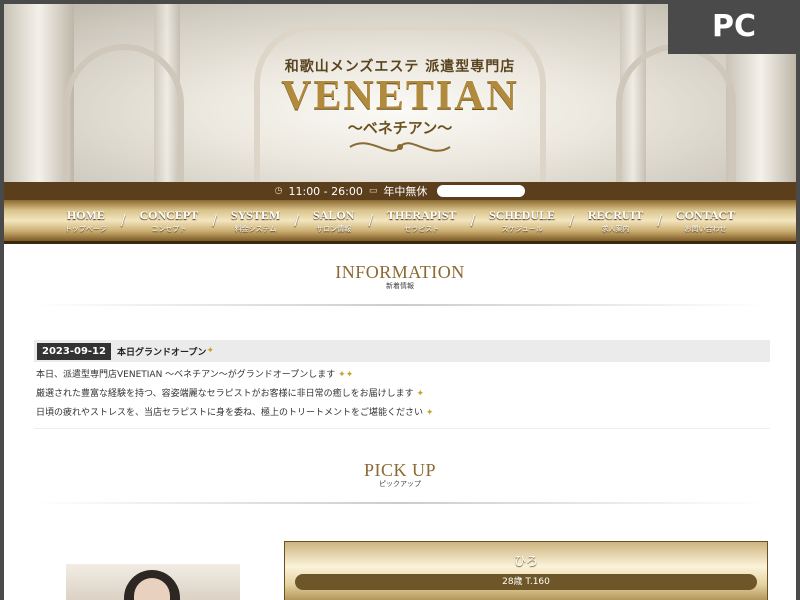  Describe the element at coordinates (615, 214) in the screenshot. I see `nav-label: RECRUIT` at that location.